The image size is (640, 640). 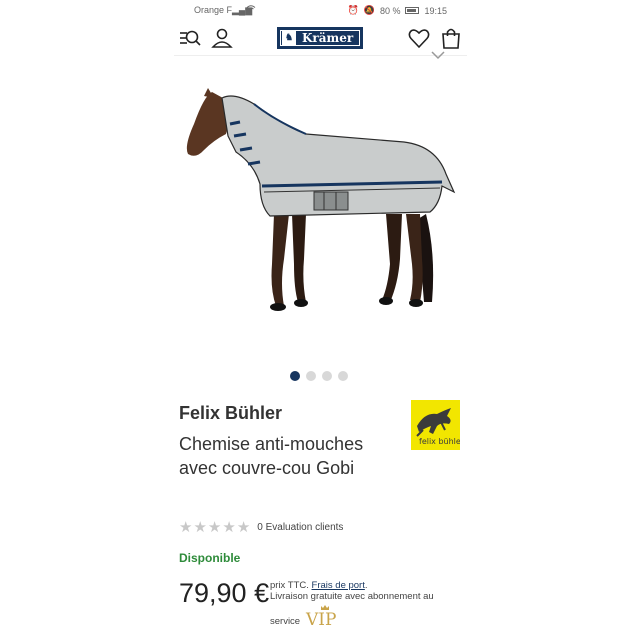 What do you see at coordinates (320, 10) in the screenshot?
I see `status-bar: Orange F ▂▄▆ ⏰ 🔕 80 % 19:15` at bounding box center [320, 10].